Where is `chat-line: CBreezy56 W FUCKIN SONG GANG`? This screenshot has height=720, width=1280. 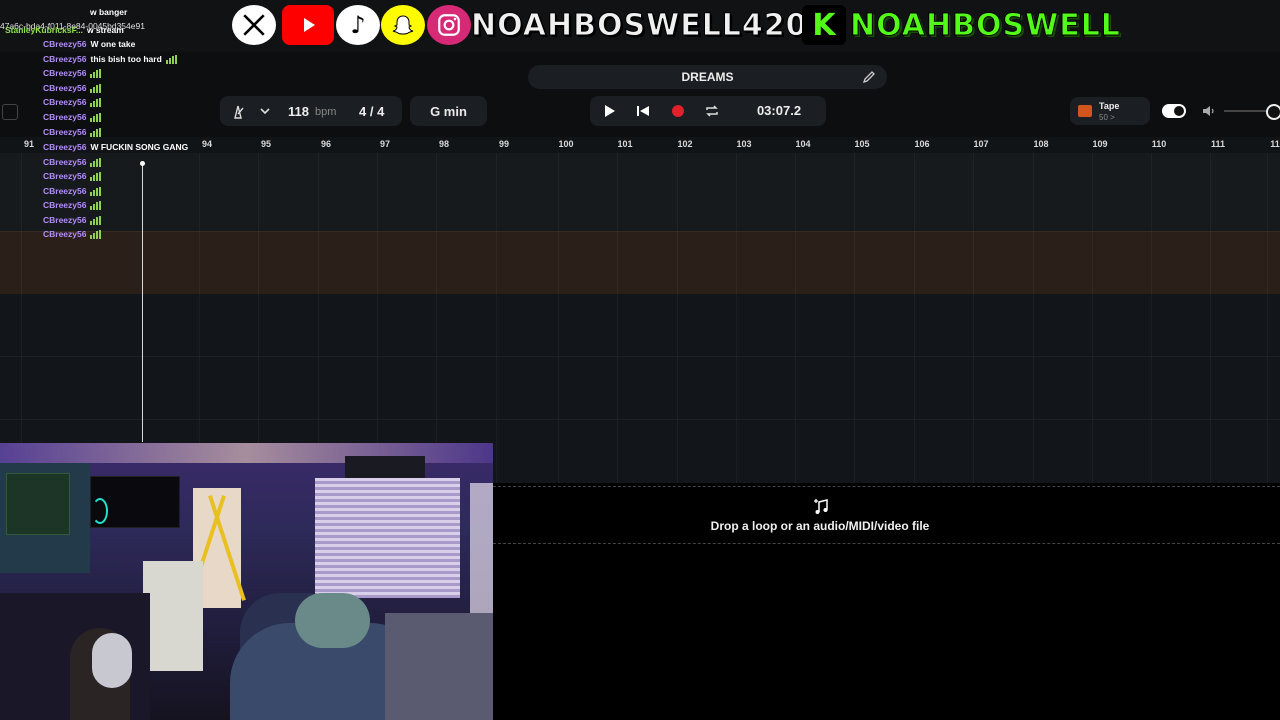 chat-line: CBreezy56 W FUCKIN SONG GANG is located at coordinates (115, 147).